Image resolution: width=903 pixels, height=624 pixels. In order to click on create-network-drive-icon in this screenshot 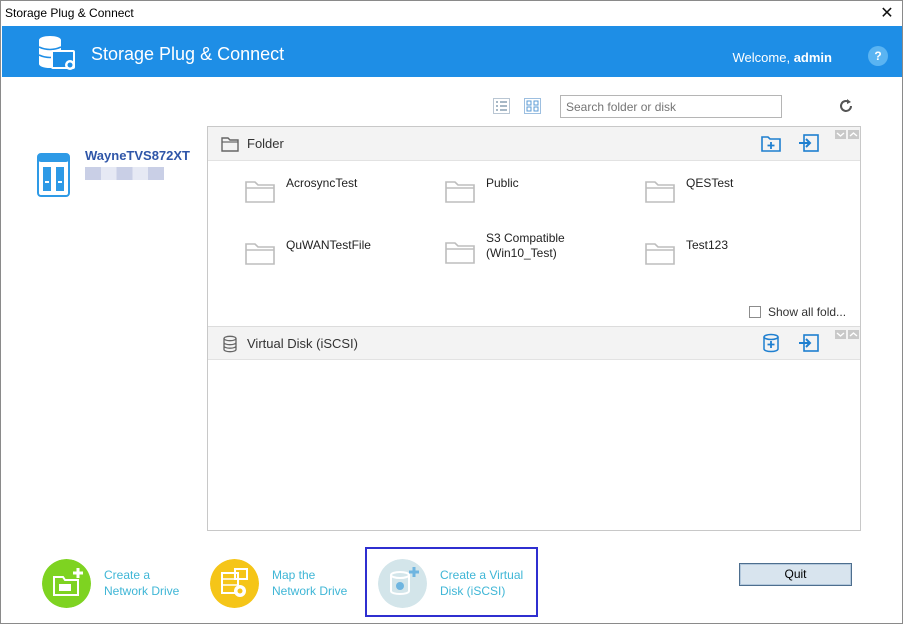, I will do `click(66, 583)`.